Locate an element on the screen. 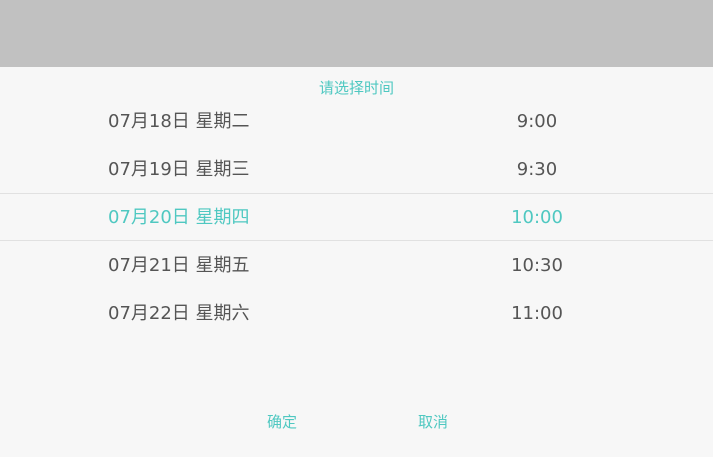 This screenshot has height=457, width=713. selection-indicator is located at coordinates (356, 217).